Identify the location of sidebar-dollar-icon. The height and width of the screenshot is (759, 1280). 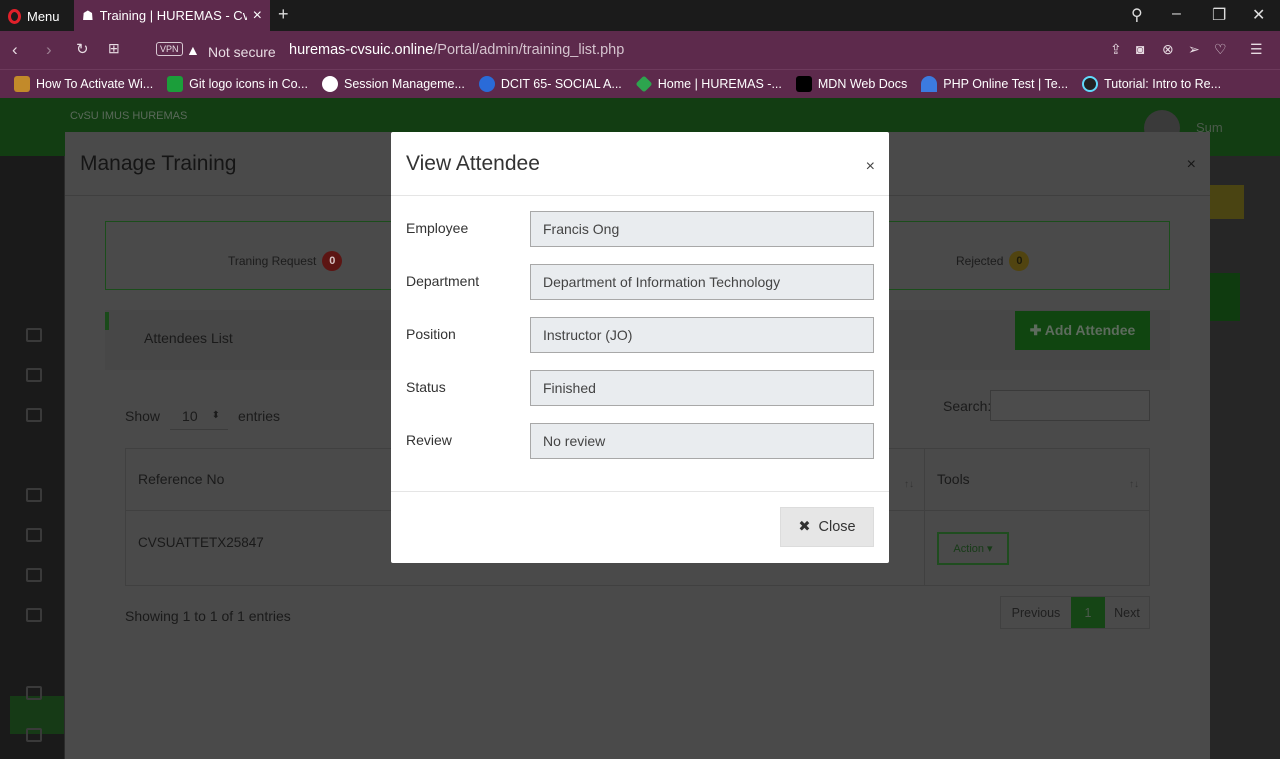
(34, 575).